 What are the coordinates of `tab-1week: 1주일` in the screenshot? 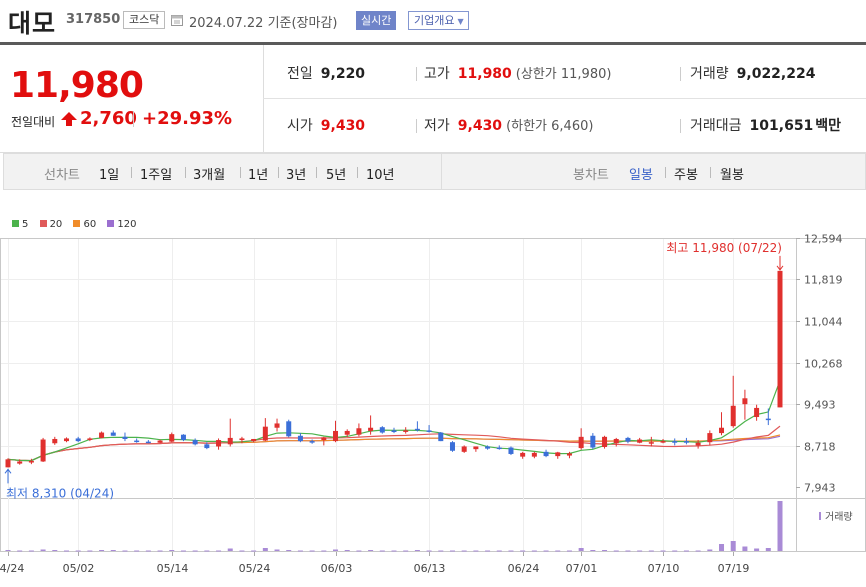 It's located at (156, 173).